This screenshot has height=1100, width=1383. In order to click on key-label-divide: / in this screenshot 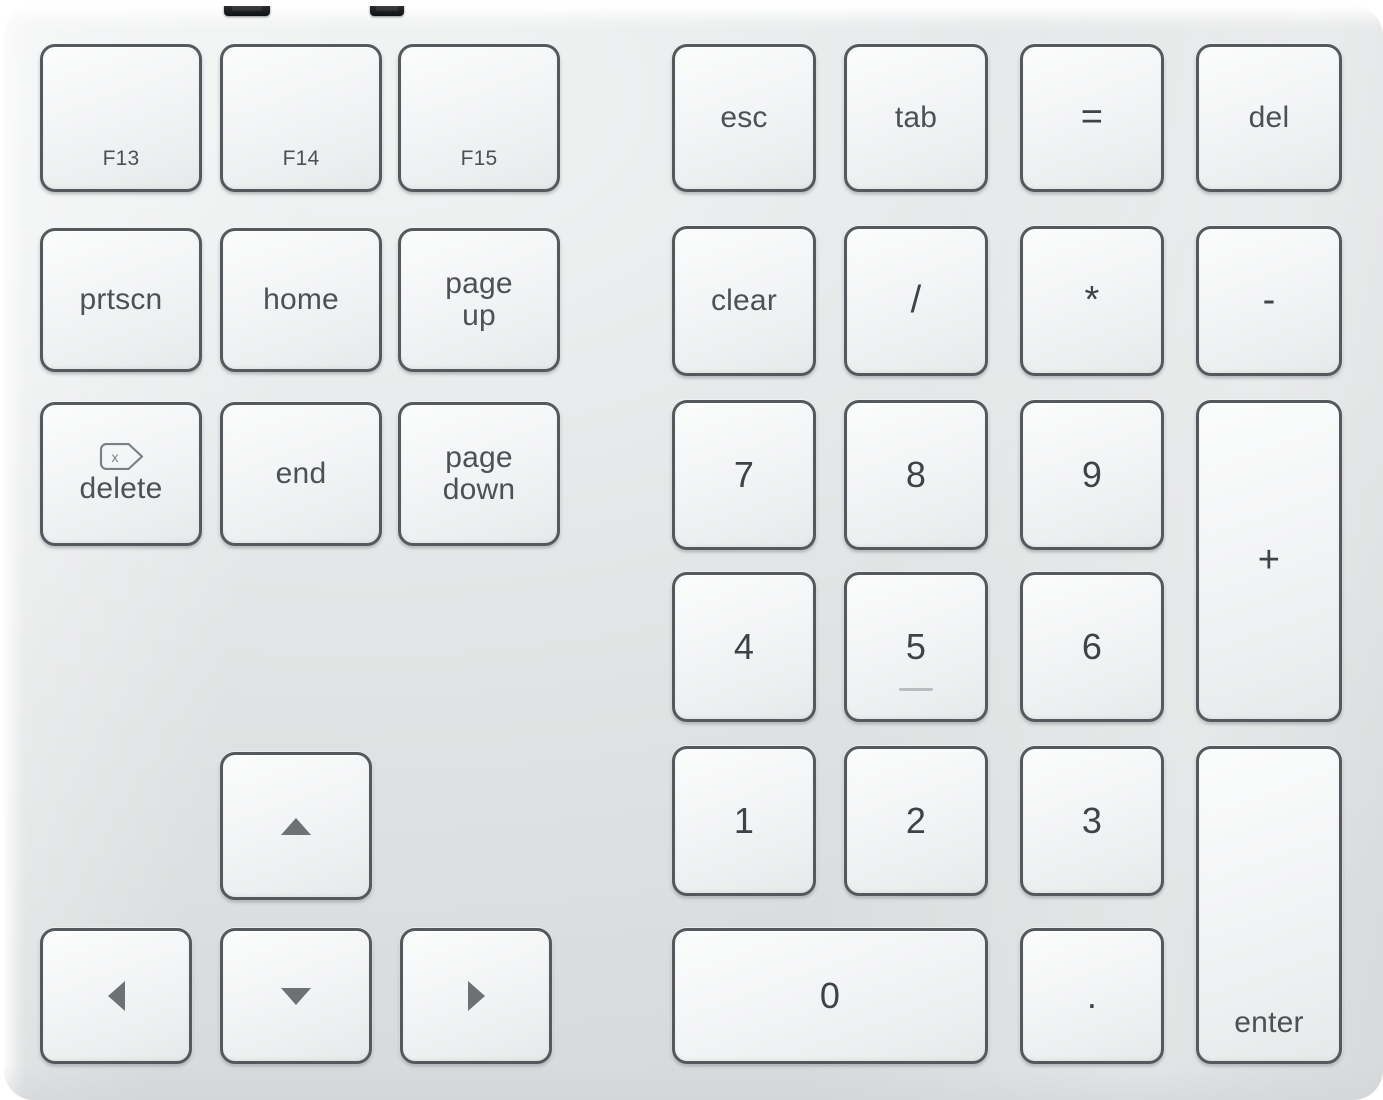, I will do `click(916, 300)`.